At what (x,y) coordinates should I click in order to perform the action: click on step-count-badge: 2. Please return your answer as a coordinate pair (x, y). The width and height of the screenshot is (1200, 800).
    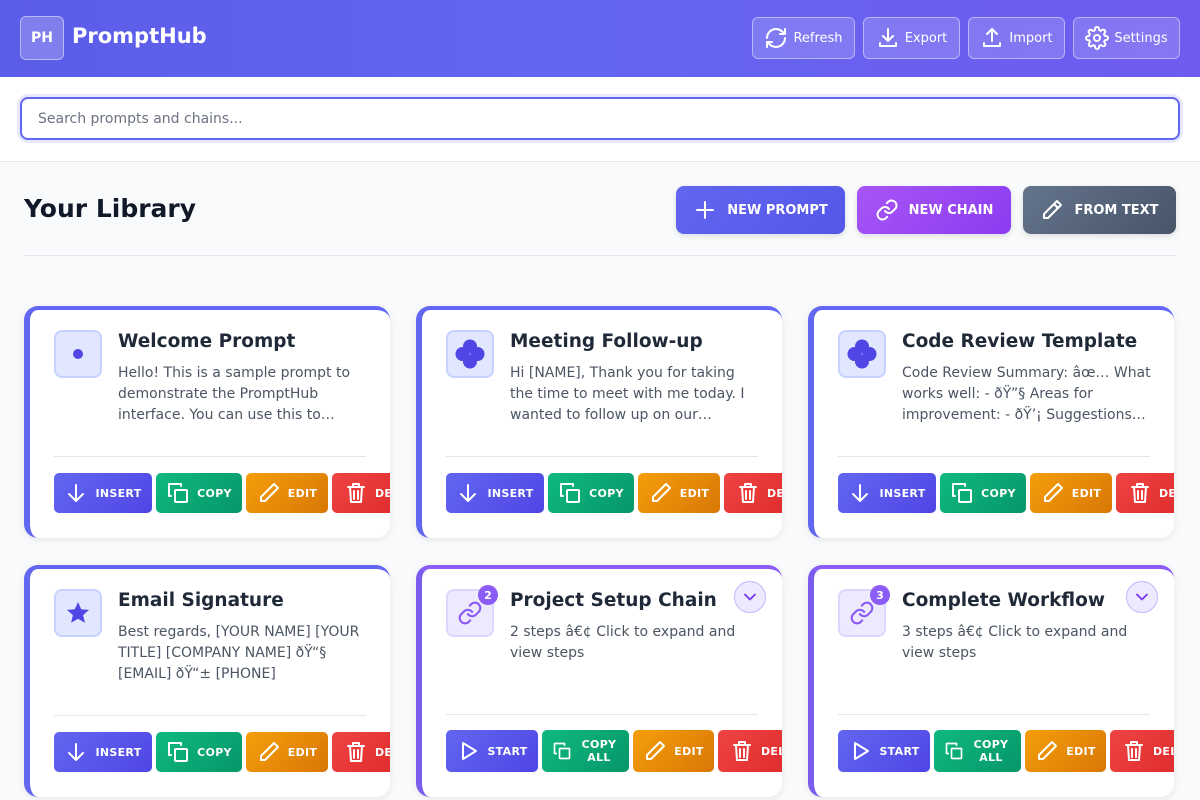
    Looking at the image, I should click on (488, 595).